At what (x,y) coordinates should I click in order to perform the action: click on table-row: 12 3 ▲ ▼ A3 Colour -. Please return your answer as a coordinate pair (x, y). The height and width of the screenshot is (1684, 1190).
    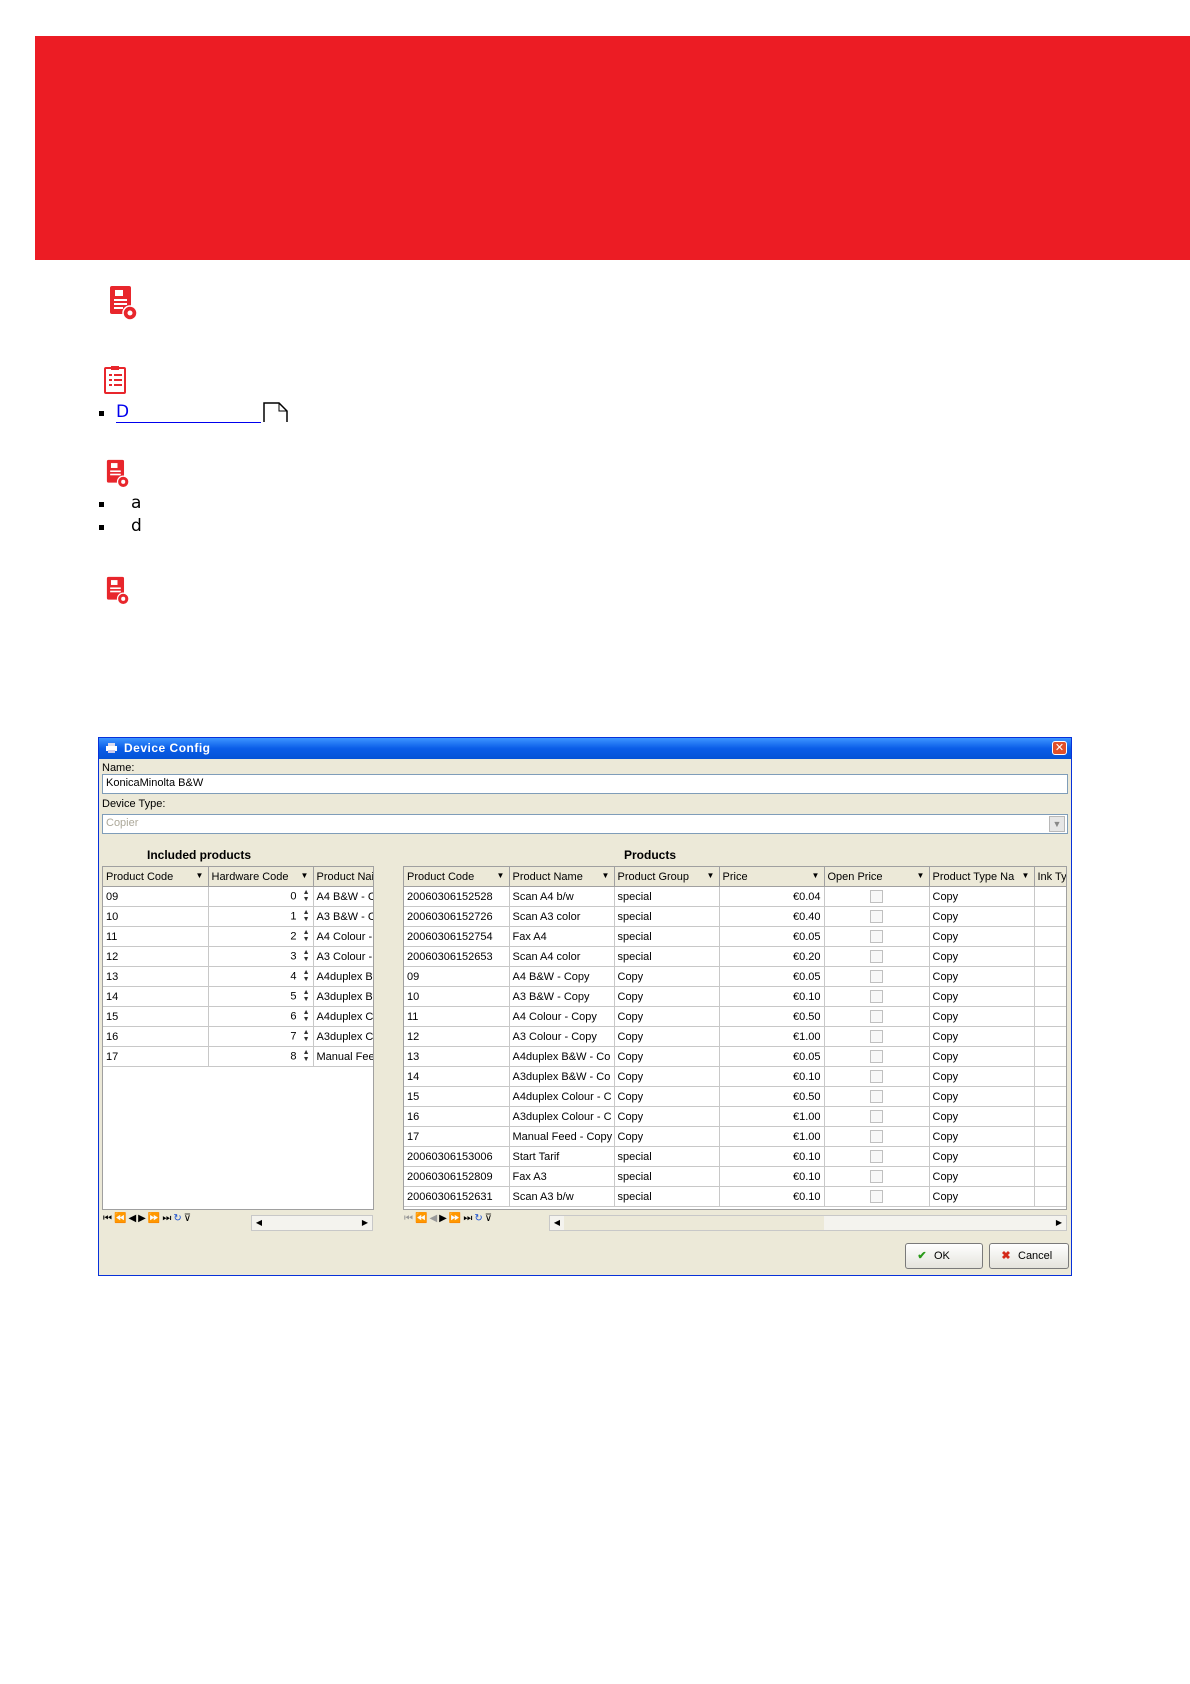
    Looking at the image, I should click on (238, 956).